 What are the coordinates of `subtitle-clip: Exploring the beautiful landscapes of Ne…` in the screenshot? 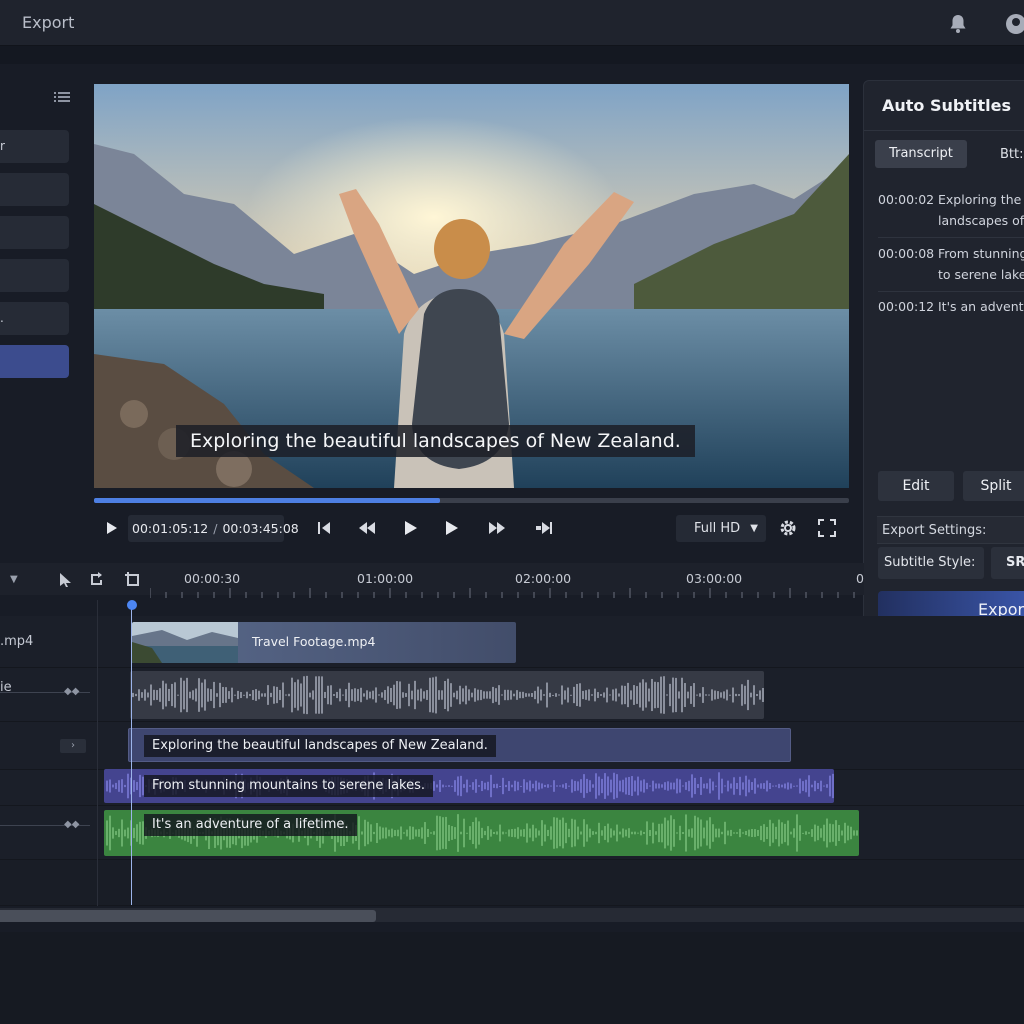 It's located at (459, 745).